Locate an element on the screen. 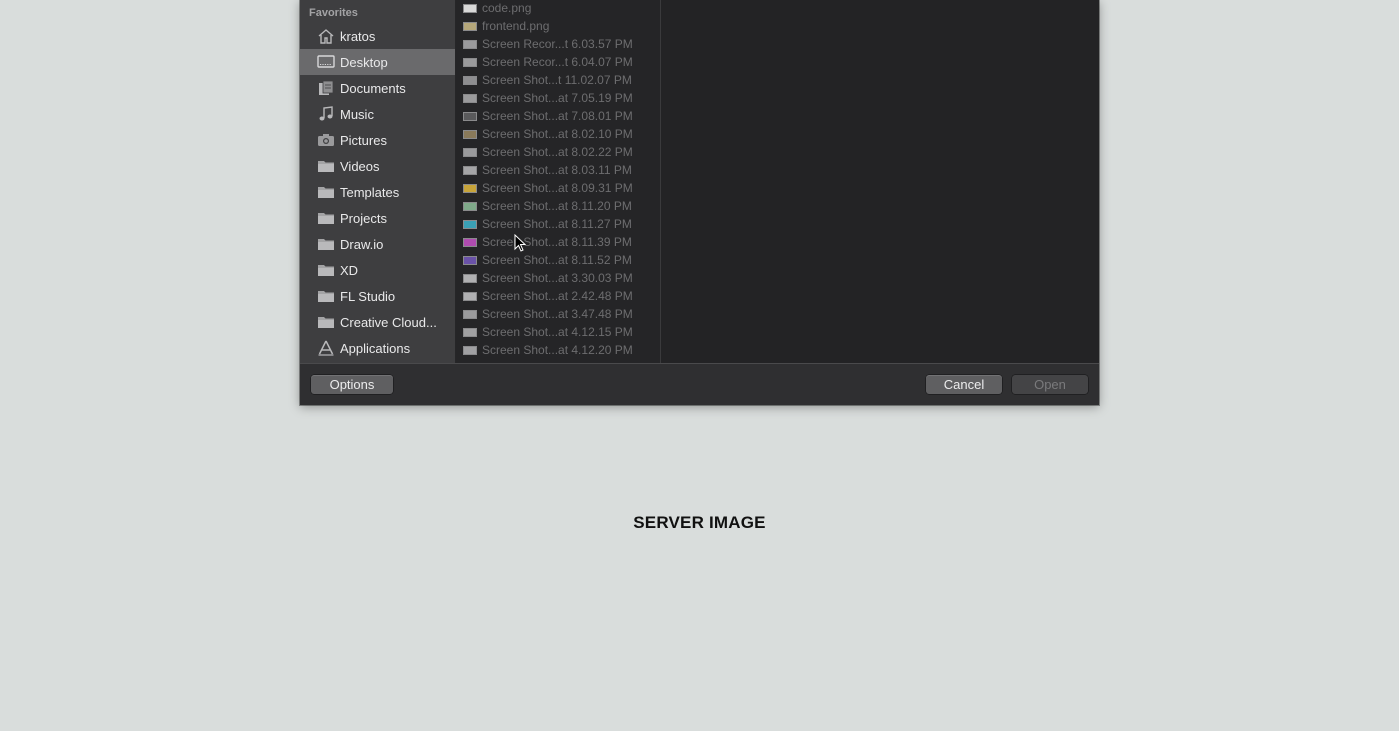 The image size is (1399, 731). camera-icon is located at coordinates (326, 140).